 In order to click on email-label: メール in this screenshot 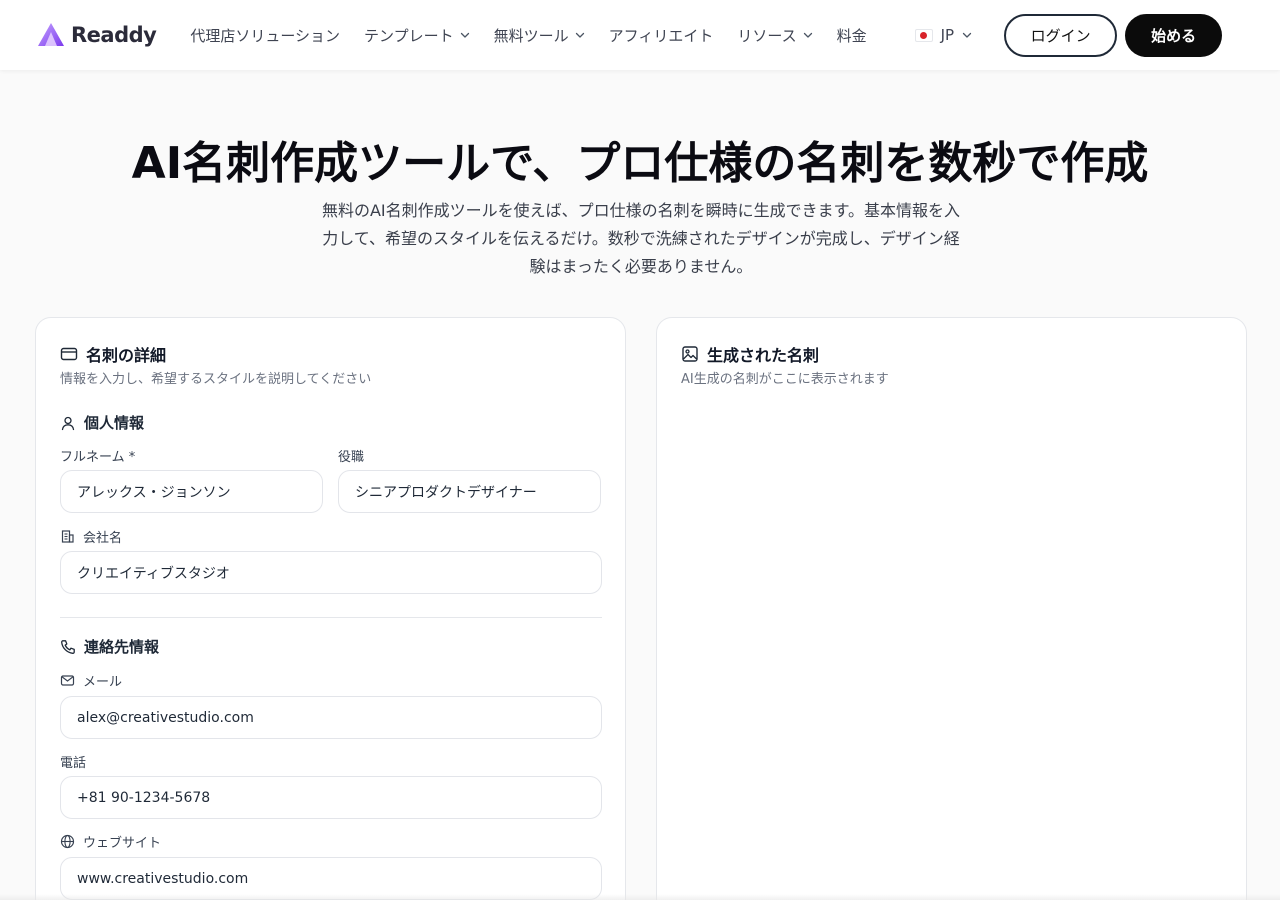, I will do `click(103, 682)`.